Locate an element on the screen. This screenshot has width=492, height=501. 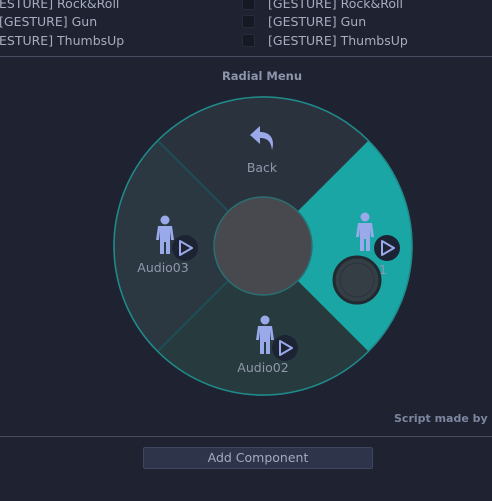
back-label: Back is located at coordinates (262, 167).